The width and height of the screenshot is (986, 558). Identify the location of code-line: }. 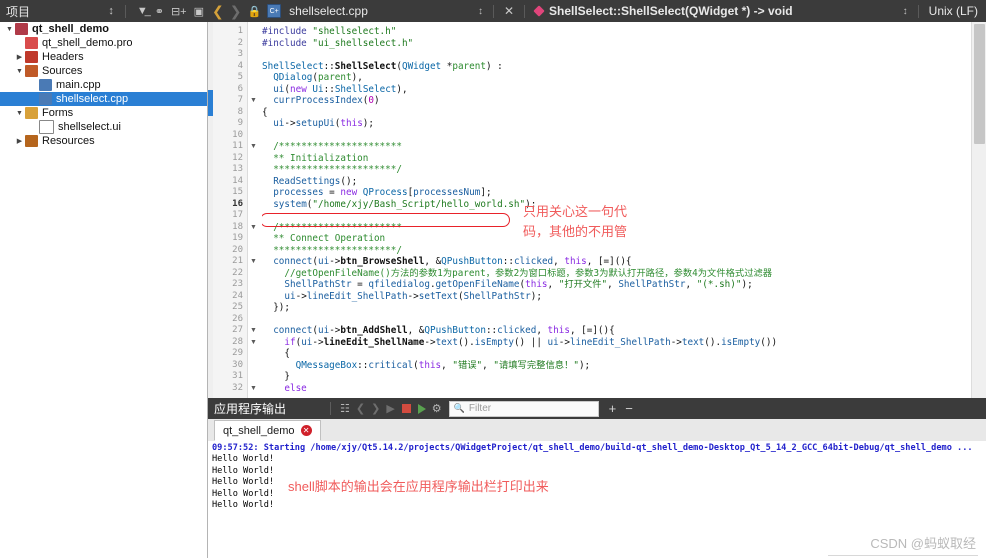
(276, 377).